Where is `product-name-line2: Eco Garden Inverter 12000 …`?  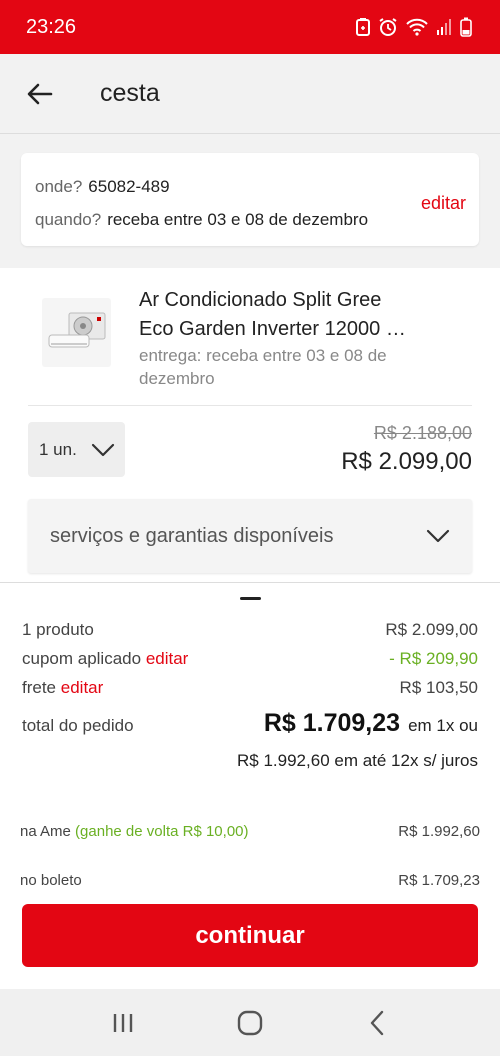 product-name-line2: Eco Garden Inverter 12000 … is located at coordinates (272, 329).